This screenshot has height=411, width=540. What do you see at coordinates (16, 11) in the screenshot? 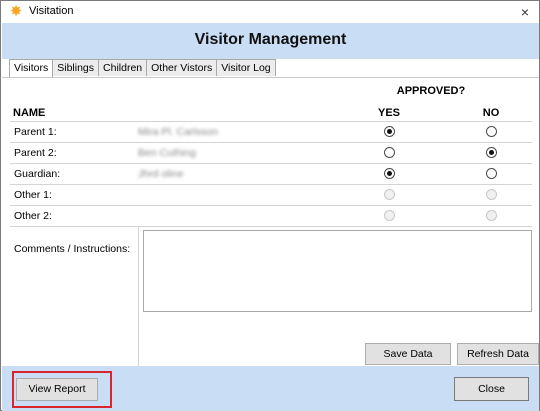
I see `sun-icon: ✸` at bounding box center [16, 11].